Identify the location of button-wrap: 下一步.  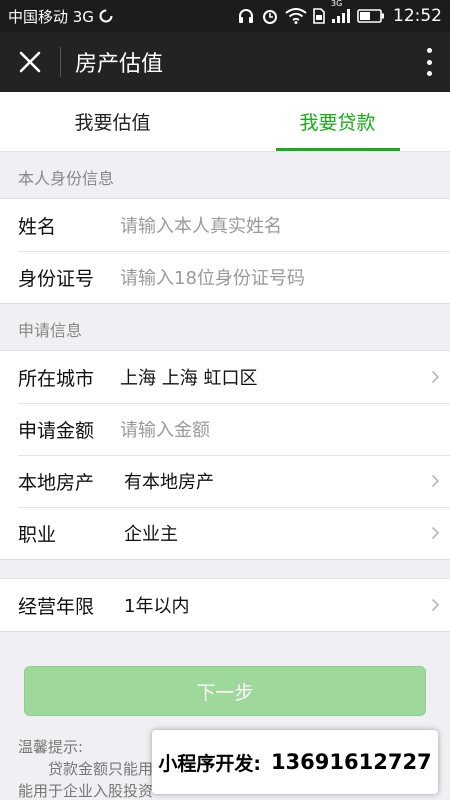
(225, 674).